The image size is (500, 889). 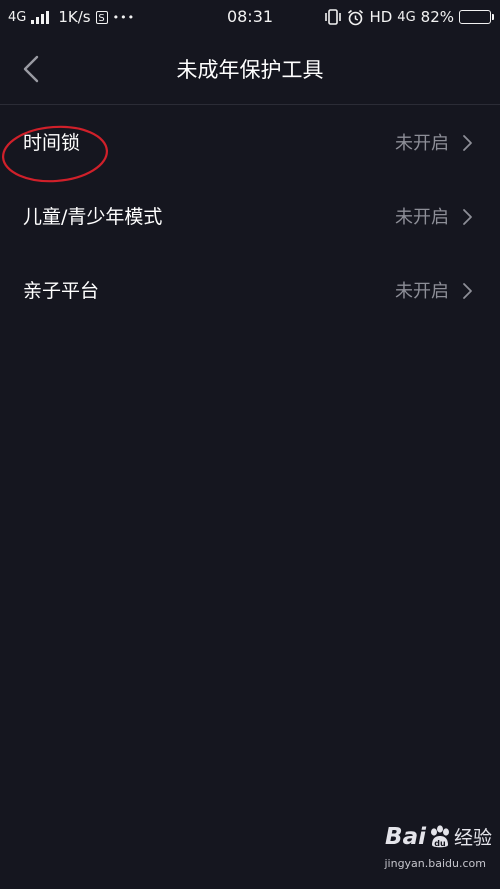 What do you see at coordinates (61, 291) in the screenshot?
I see `item-label: 亲子平台` at bounding box center [61, 291].